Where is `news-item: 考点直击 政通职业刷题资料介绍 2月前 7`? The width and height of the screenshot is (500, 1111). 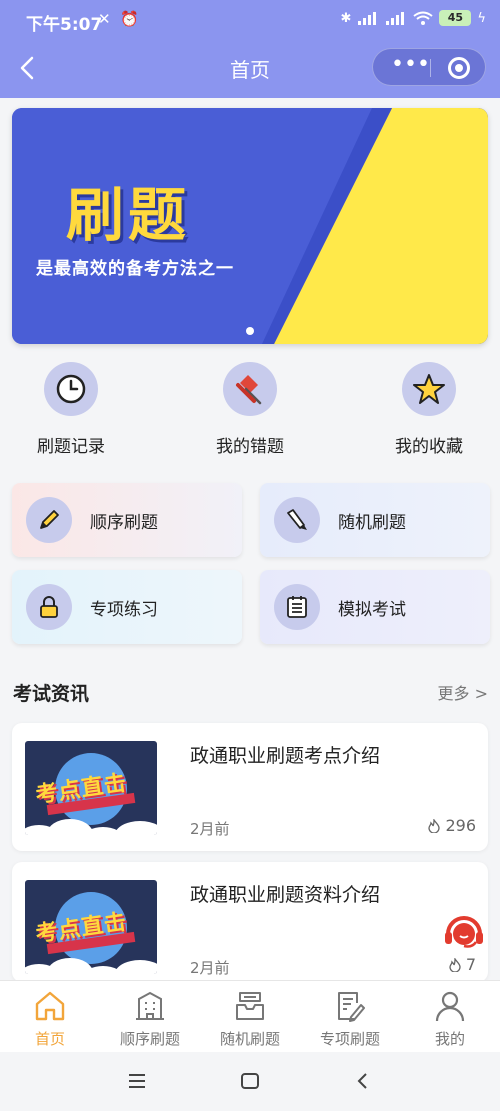
news-item: 考点直击 政通职业刷题资料介绍 2月前 7 is located at coordinates (250, 922).